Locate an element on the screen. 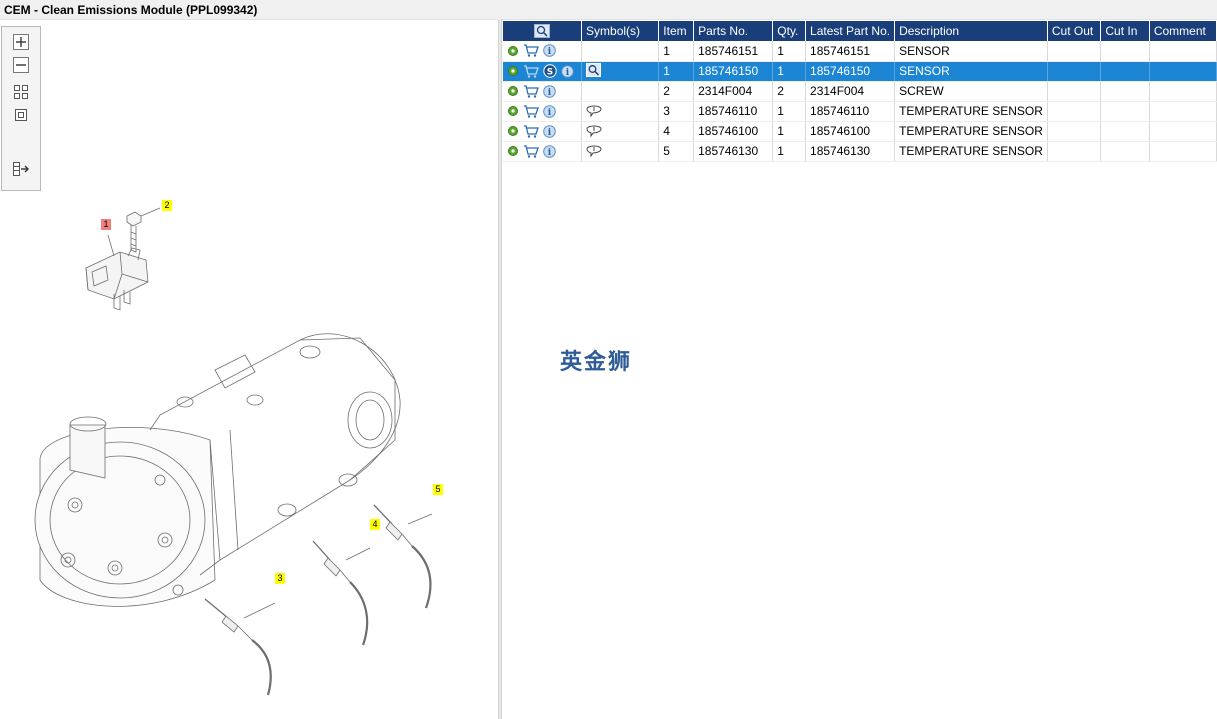 The width and height of the screenshot is (1217, 719). item-cell: 3 is located at coordinates (676, 111).